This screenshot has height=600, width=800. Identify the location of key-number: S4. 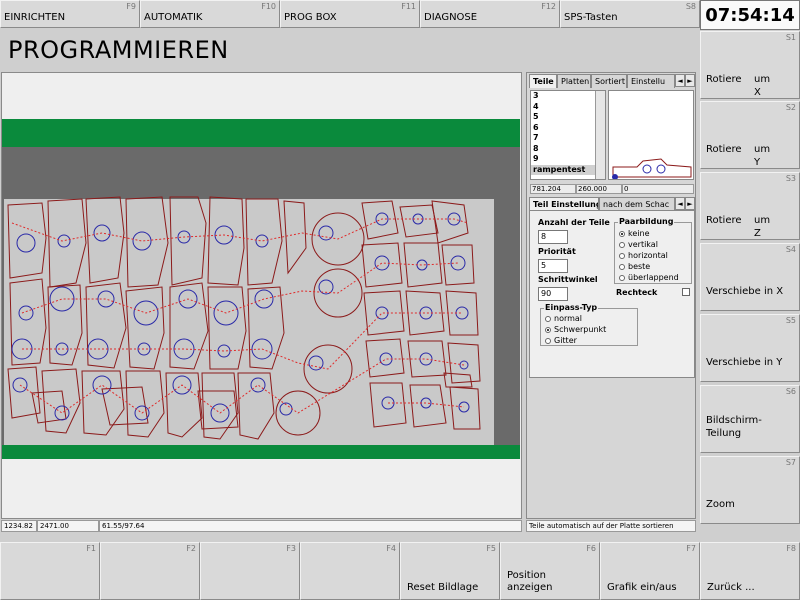
(790, 249).